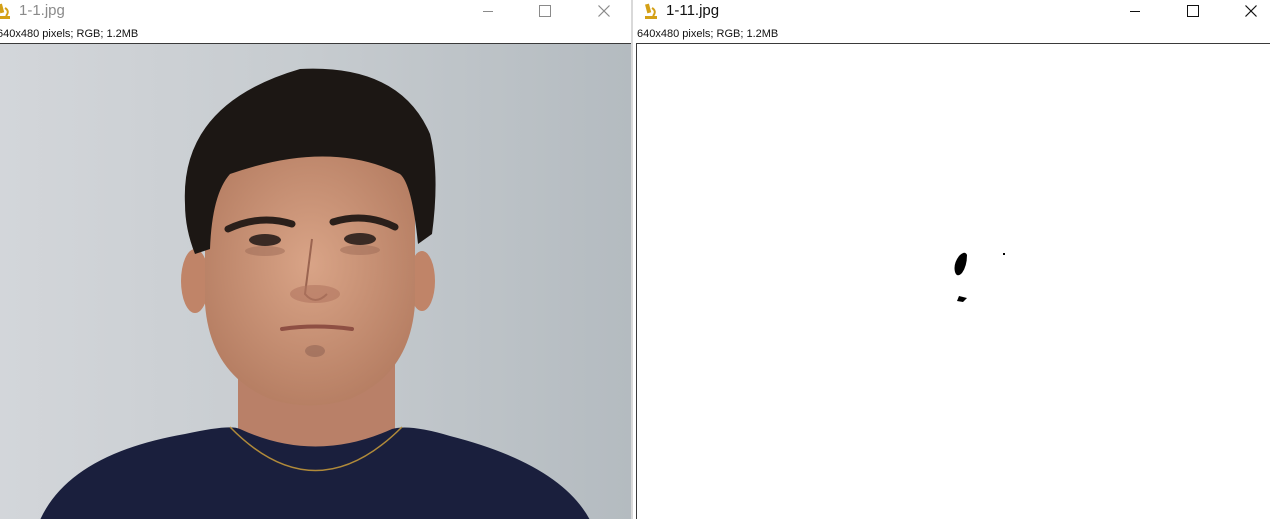  What do you see at coordinates (315, 11) in the screenshot?
I see `title-bar: 1-1.jpg` at bounding box center [315, 11].